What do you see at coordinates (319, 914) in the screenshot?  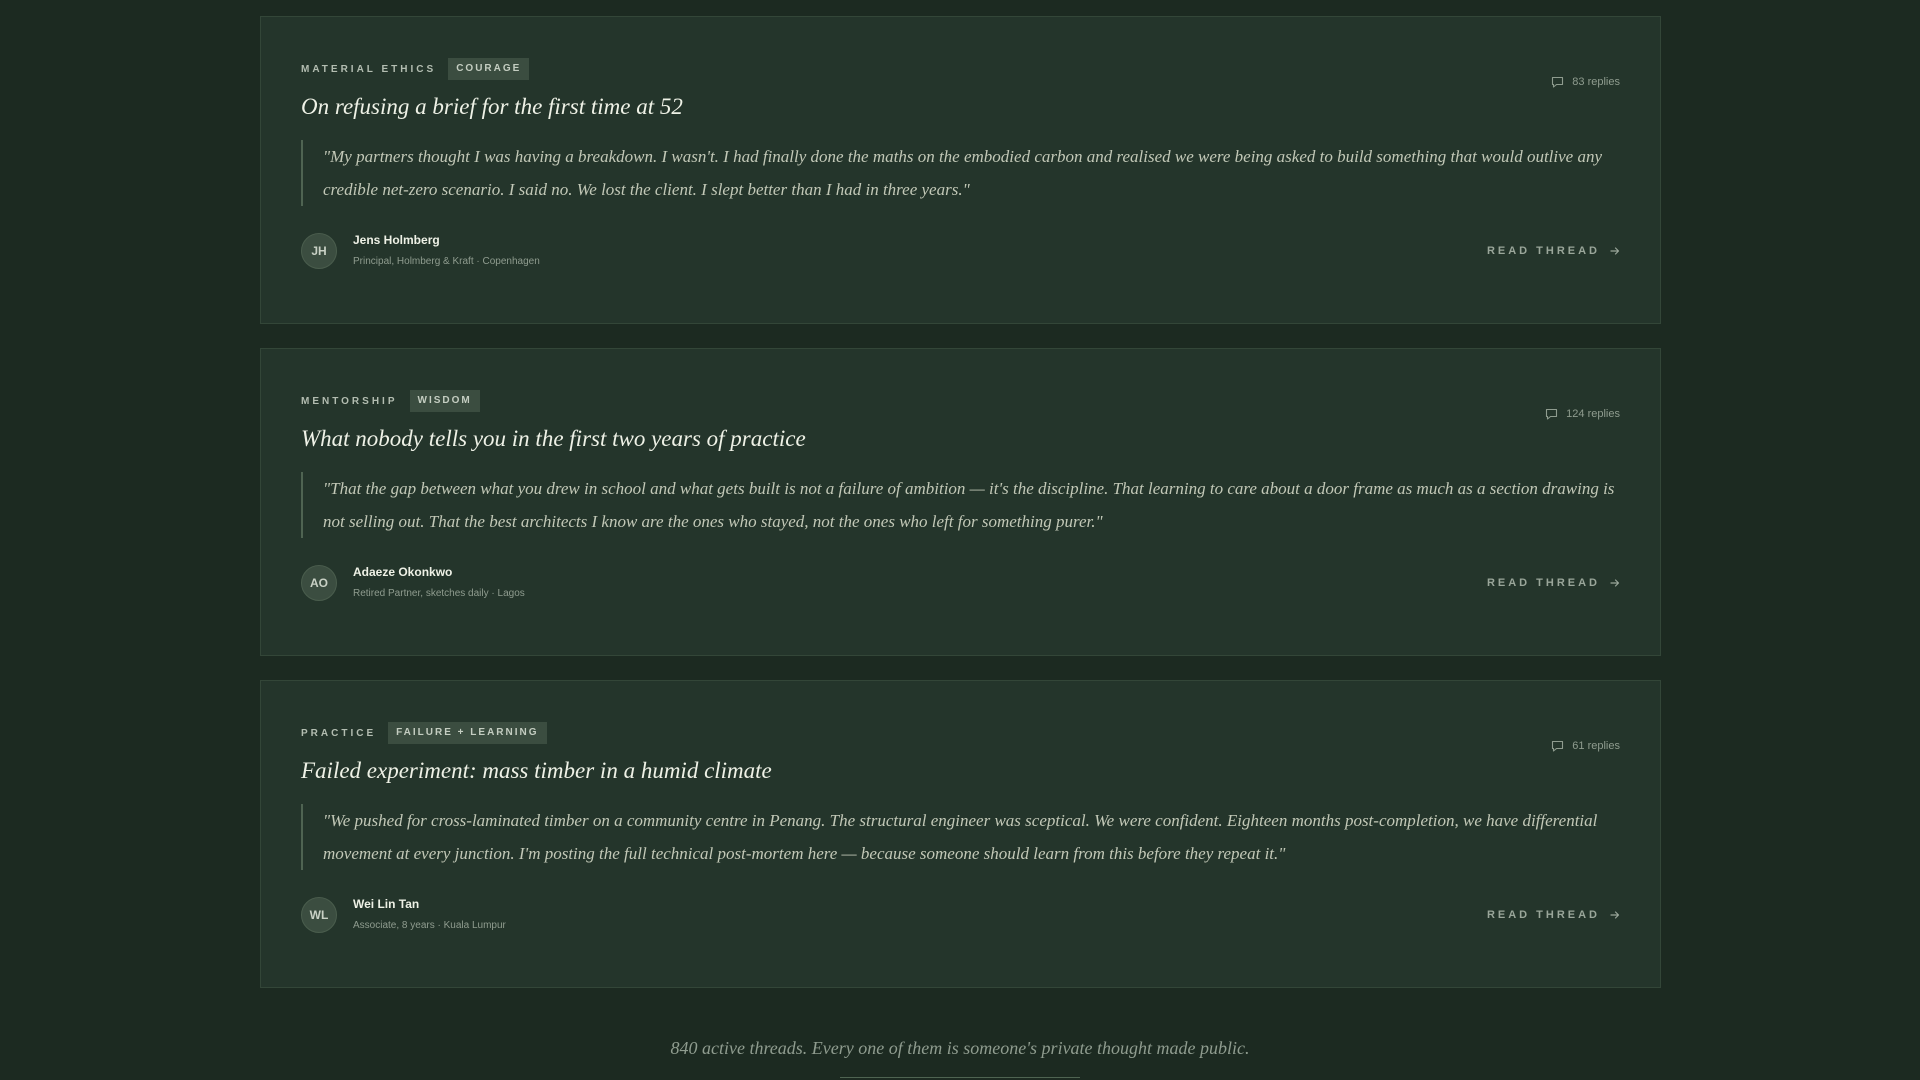 I see `avatar: WL` at bounding box center [319, 914].